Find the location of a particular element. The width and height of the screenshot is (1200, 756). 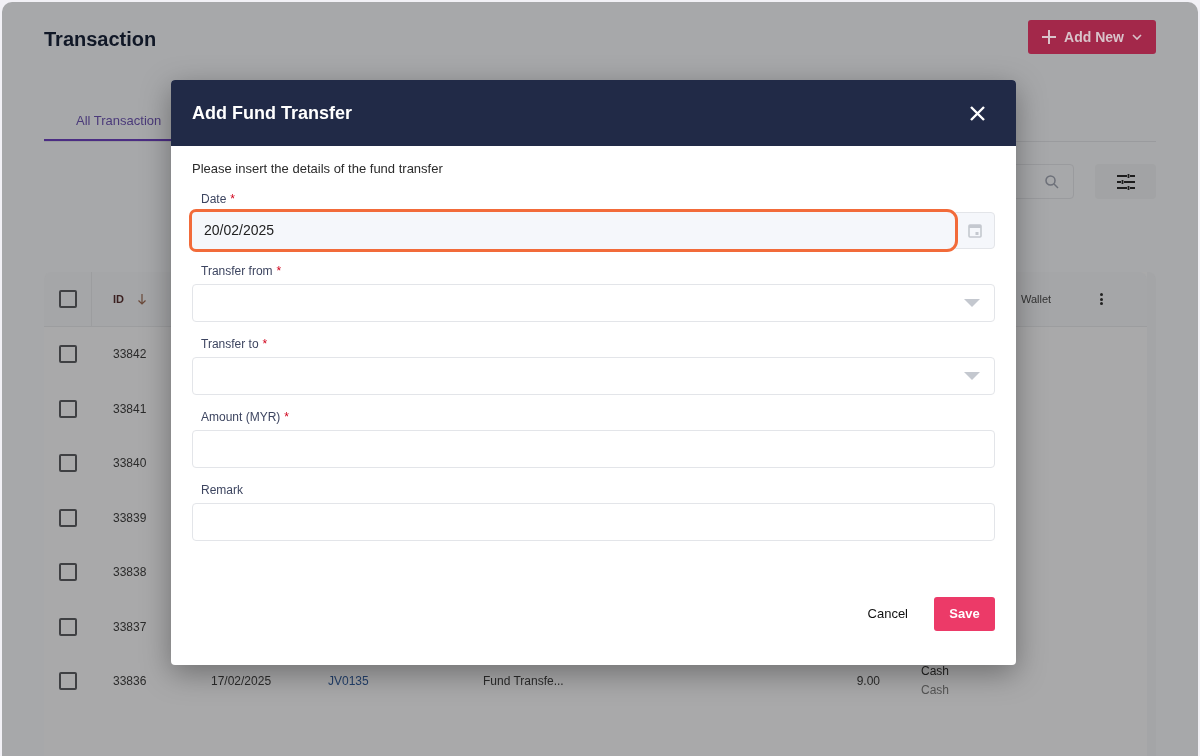

column-menu-button is located at coordinates (1101, 299).